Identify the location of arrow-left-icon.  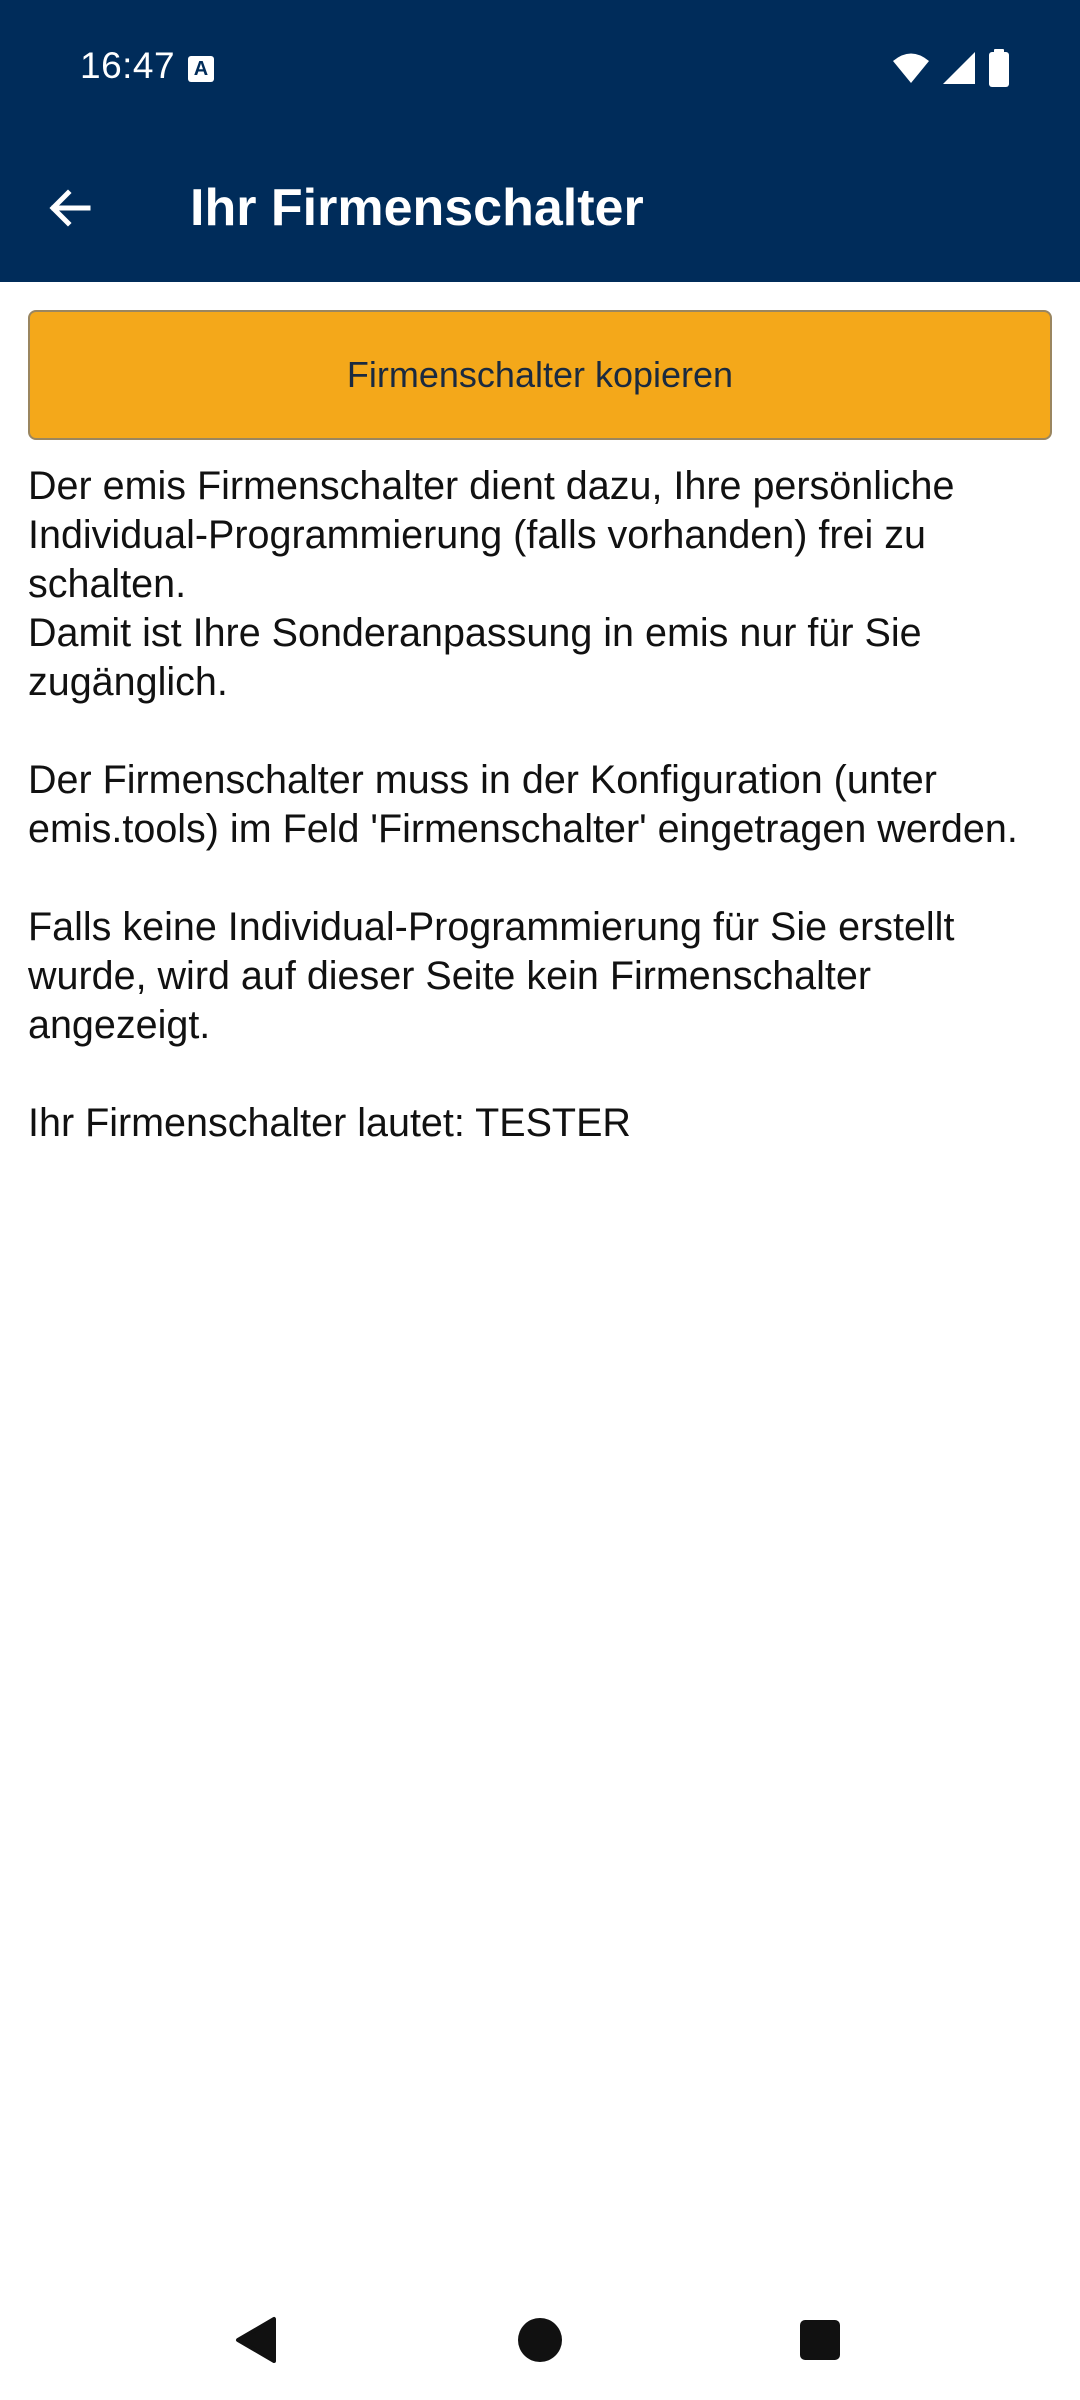
(70, 208).